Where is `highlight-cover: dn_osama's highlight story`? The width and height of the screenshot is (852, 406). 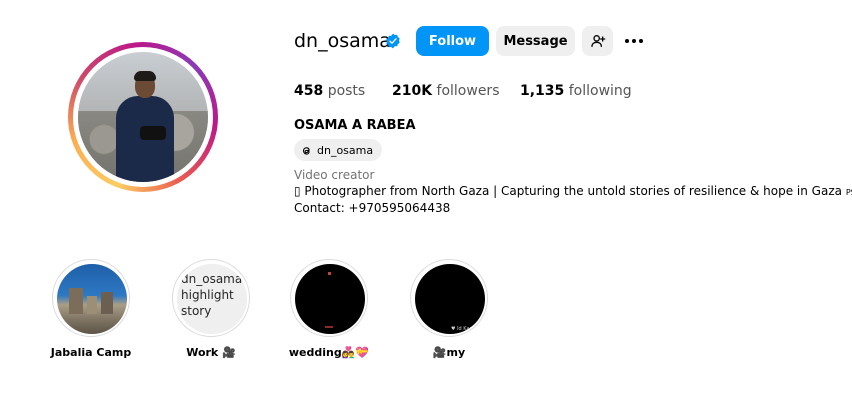 highlight-cover: dn_osama's highlight story is located at coordinates (212, 299).